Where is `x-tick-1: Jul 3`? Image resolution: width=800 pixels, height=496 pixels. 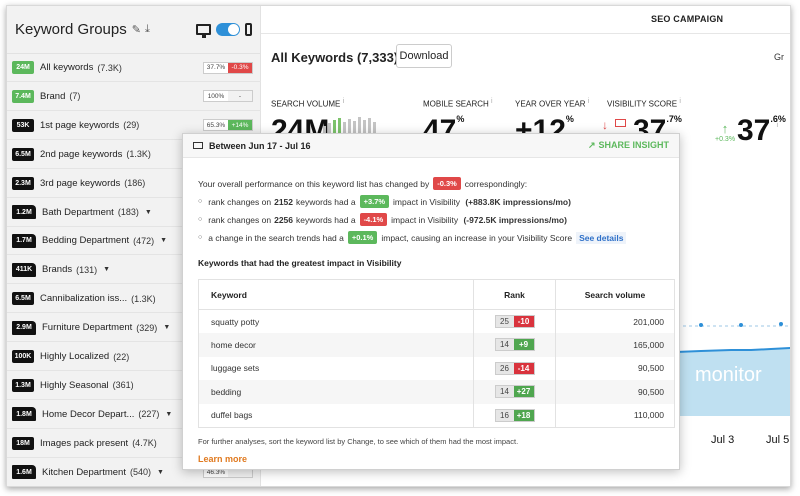
x-tick-1: Jul 3 is located at coordinates (723, 440).